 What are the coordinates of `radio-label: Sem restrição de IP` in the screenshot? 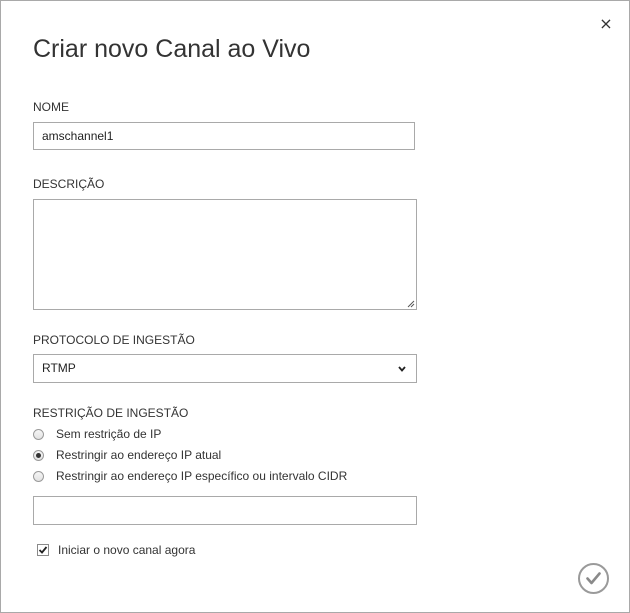 It's located at (109, 434).